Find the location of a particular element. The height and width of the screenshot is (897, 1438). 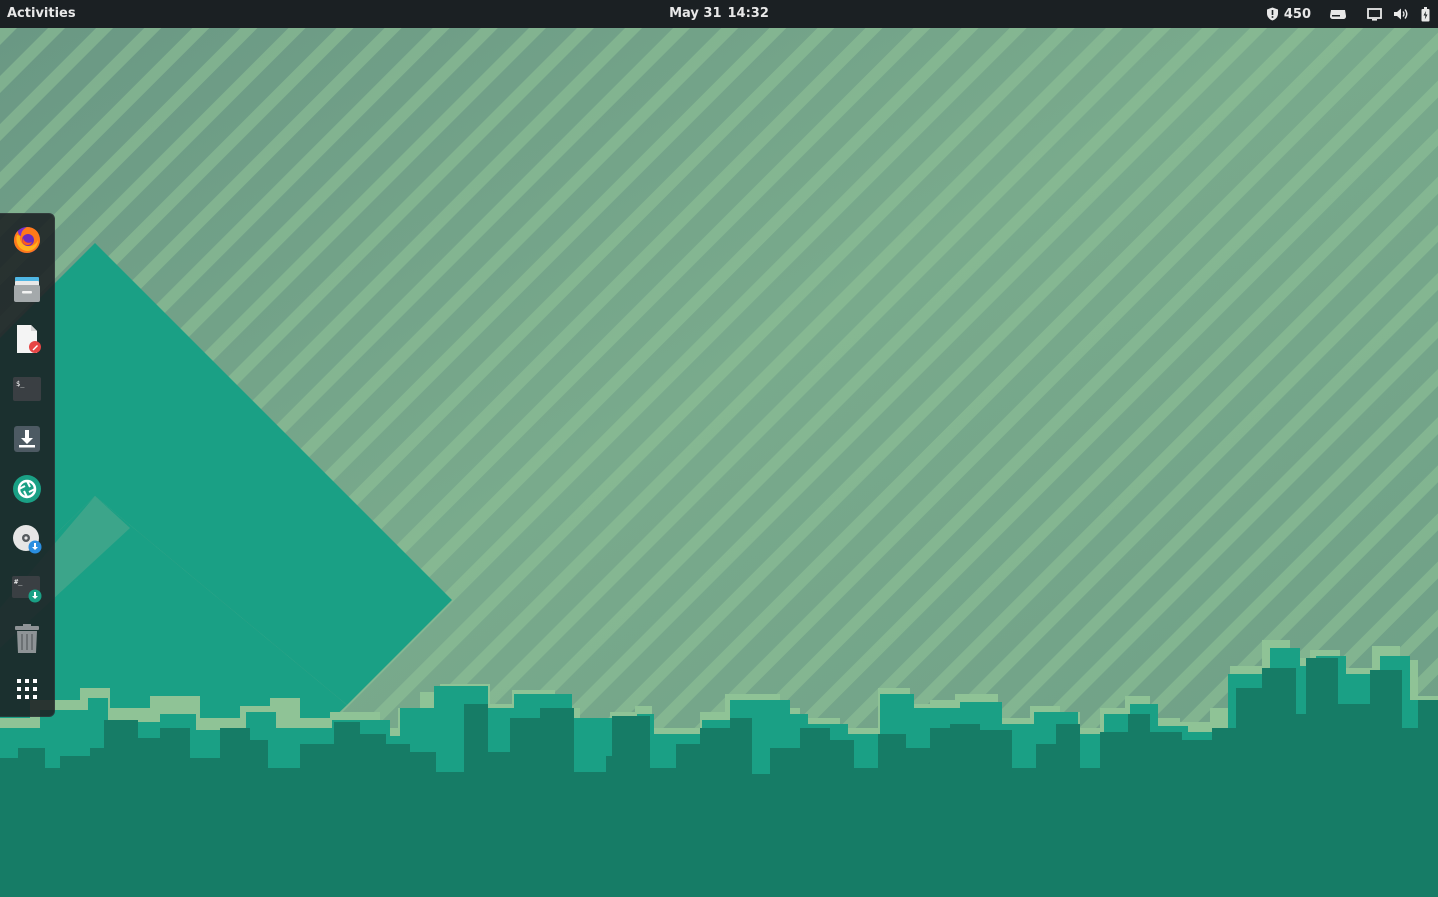

updates-count: 450 is located at coordinates (1297, 14).